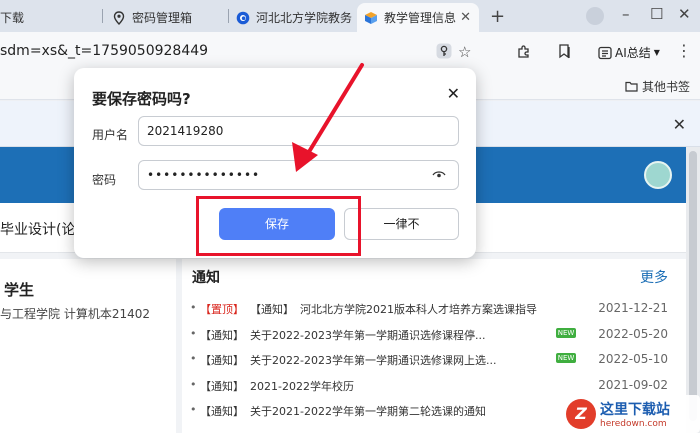 The height and width of the screenshot is (433, 700). What do you see at coordinates (298, 131) in the screenshot?
I see `username-field: 2021419280` at bounding box center [298, 131].